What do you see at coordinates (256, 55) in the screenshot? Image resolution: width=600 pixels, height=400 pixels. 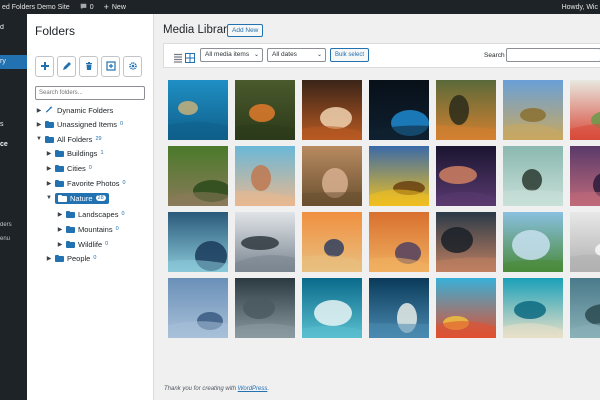 I see `chevron-down-icon: ⌄` at bounding box center [256, 55].